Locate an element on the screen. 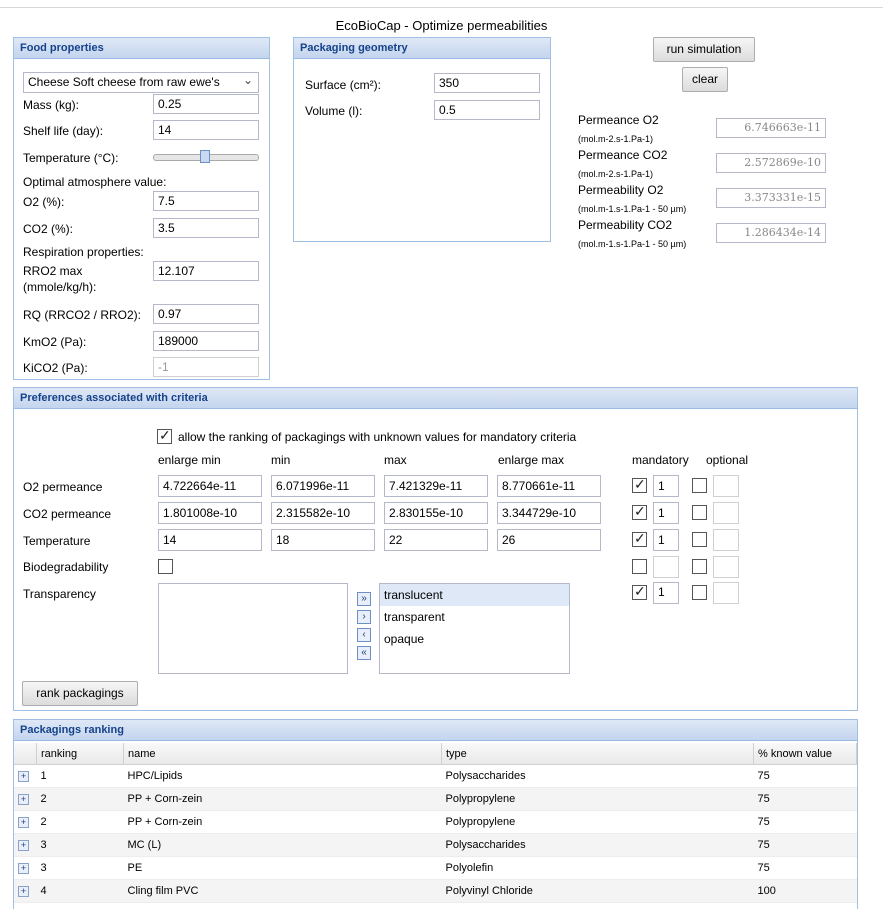  criterion-enlarge-min-input: 4.722664e-11 is located at coordinates (210, 486).